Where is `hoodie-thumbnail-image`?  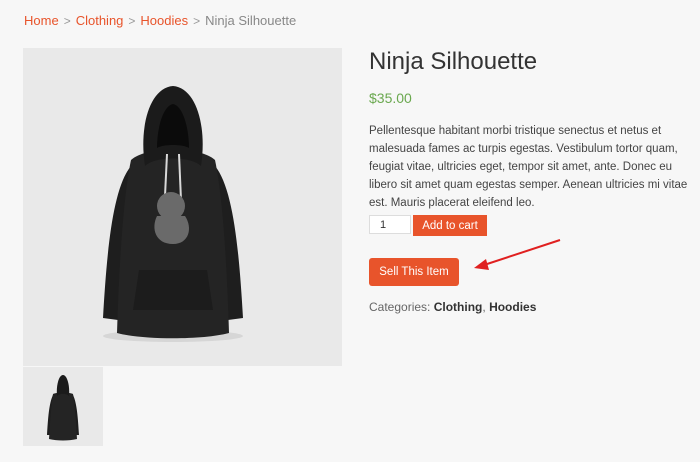
hoodie-thumbnail-image is located at coordinates (63, 408).